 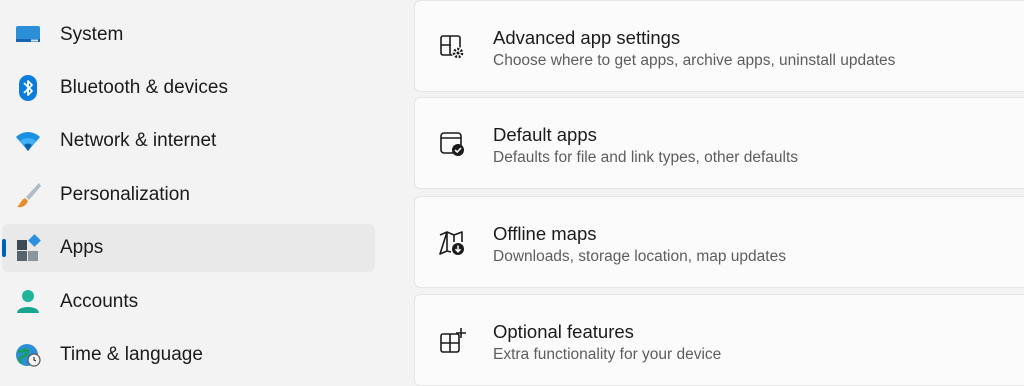 What do you see at coordinates (587, 37) in the screenshot?
I see `card-title: Advanced app settings` at bounding box center [587, 37].